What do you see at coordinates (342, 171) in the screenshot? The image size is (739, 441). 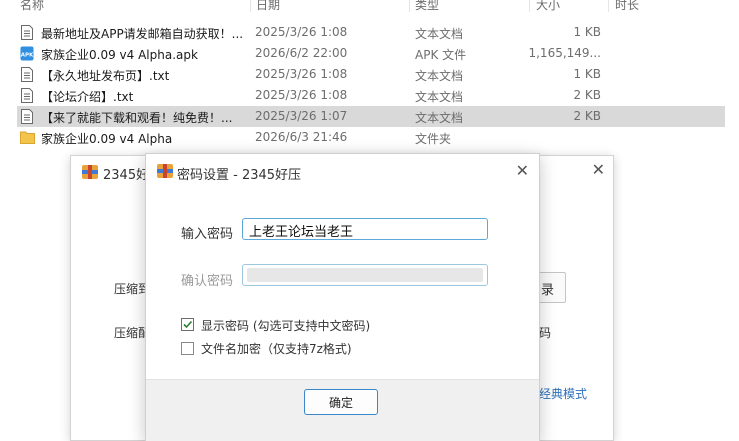 I see `password-dialog-titlebar: 密码设置 - 2345好压 ✕` at bounding box center [342, 171].